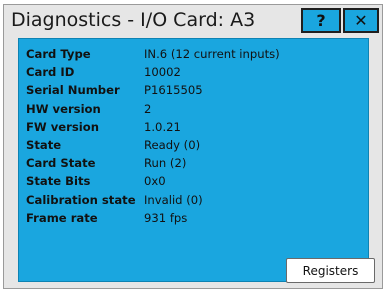 The height and width of the screenshot is (292, 386). What do you see at coordinates (162, 126) in the screenshot?
I see `field-value: 1.0.21` at bounding box center [162, 126].